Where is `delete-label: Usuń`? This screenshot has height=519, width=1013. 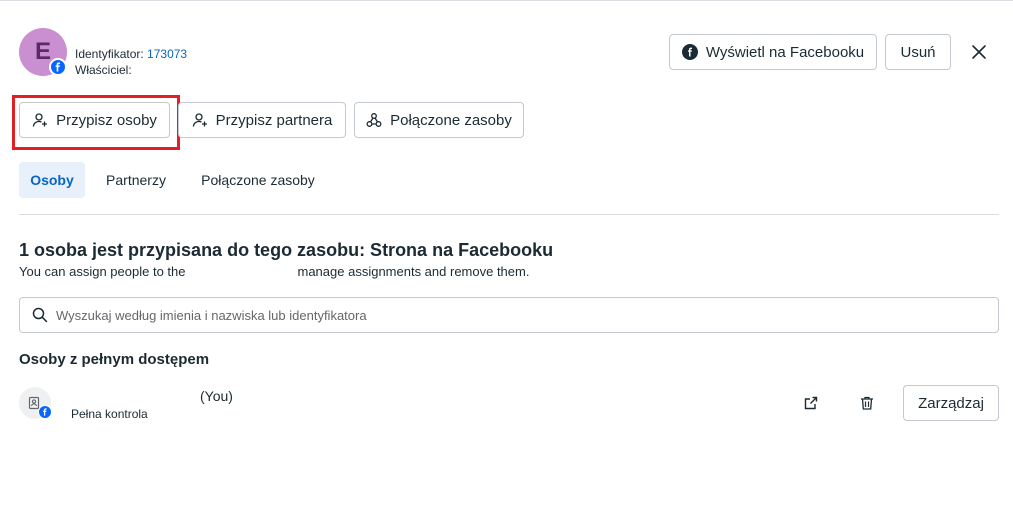 delete-label: Usuń is located at coordinates (918, 52).